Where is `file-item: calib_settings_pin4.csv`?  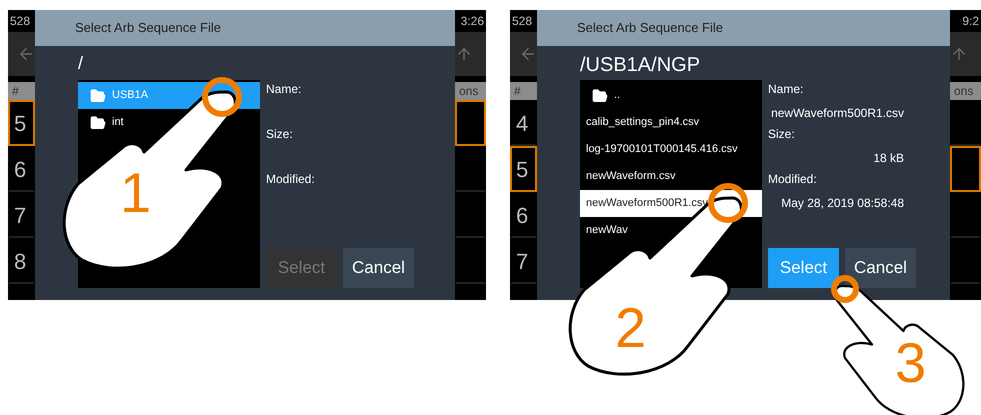 file-item: calib_settings_pin4.csv is located at coordinates (671, 122).